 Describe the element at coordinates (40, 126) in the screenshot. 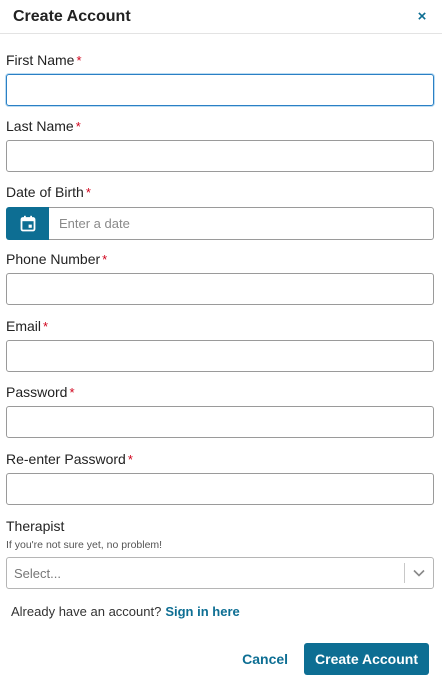

I see `last-name-label-text: Last Name` at that location.